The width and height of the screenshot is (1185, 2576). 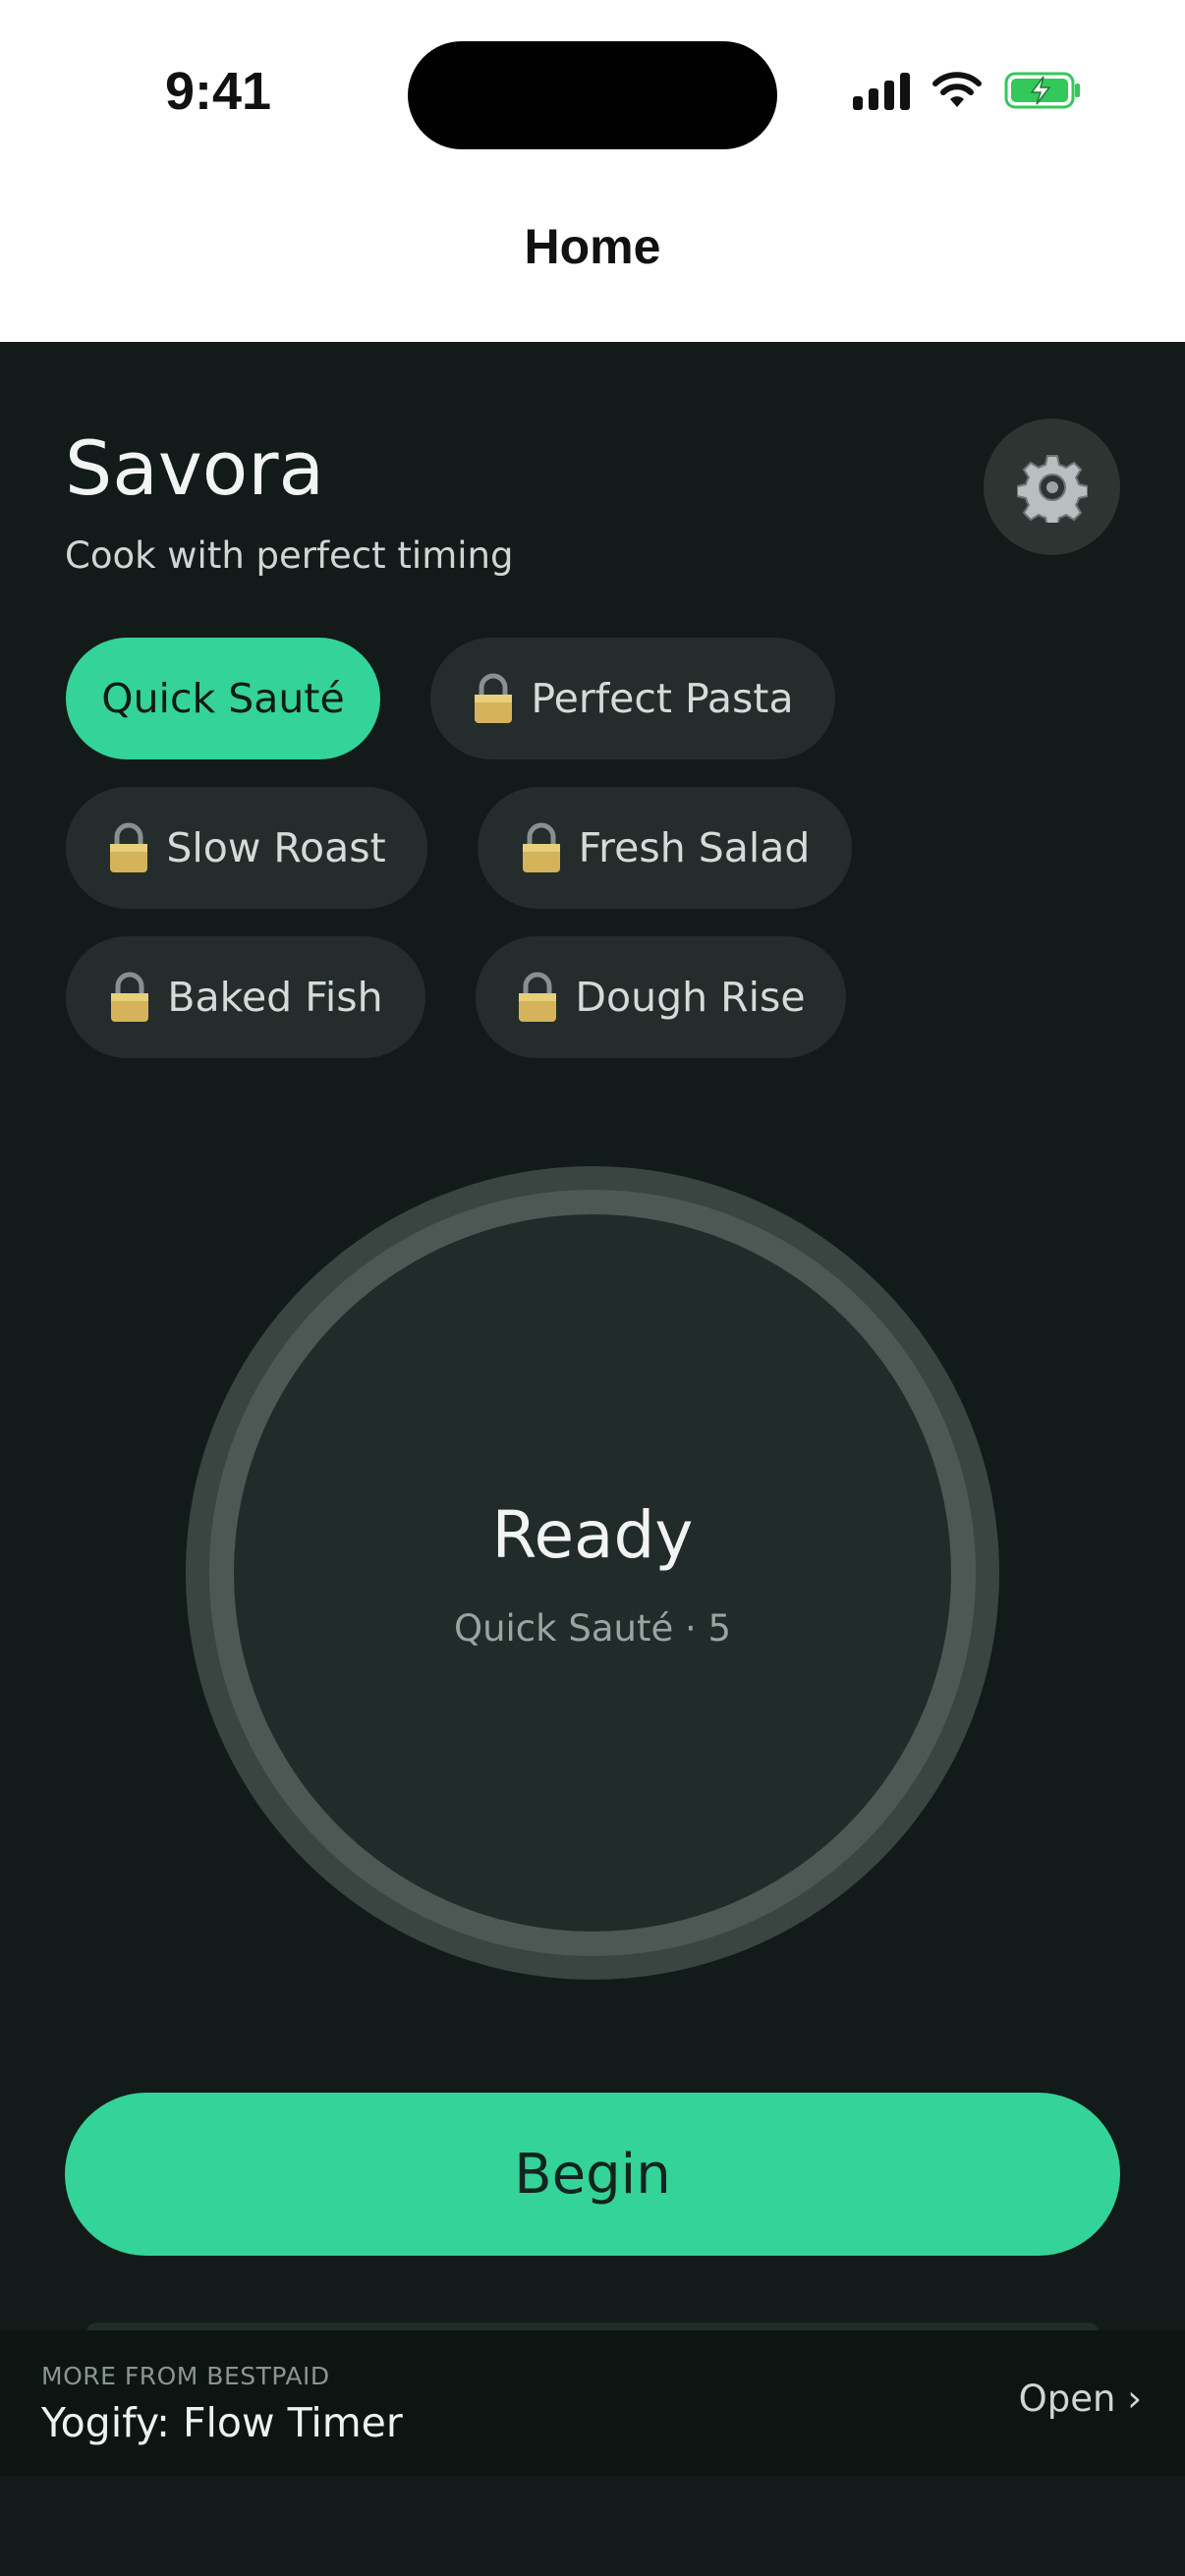 I want to click on preset-chip-baked-fish: Baked Fish, so click(x=246, y=997).